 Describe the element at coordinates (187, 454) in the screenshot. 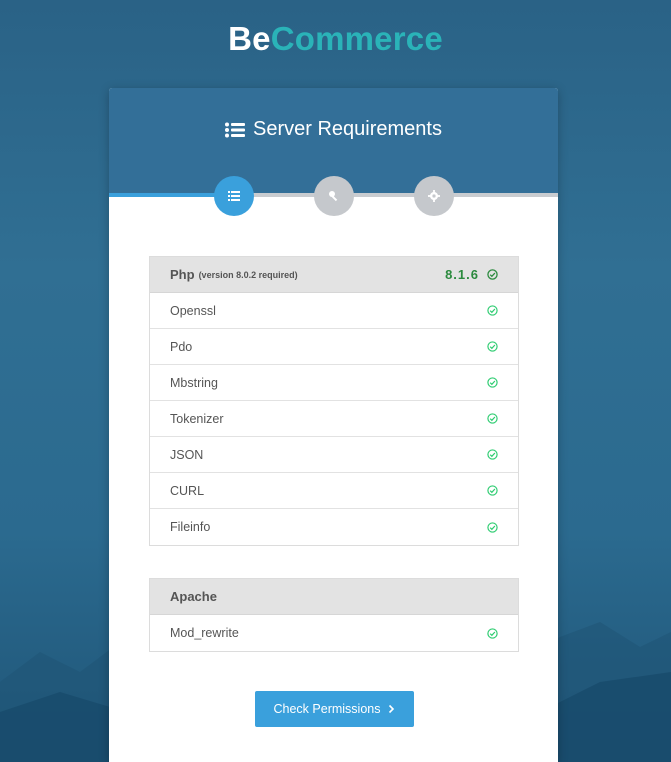

I see `extension-name: JSON` at that location.